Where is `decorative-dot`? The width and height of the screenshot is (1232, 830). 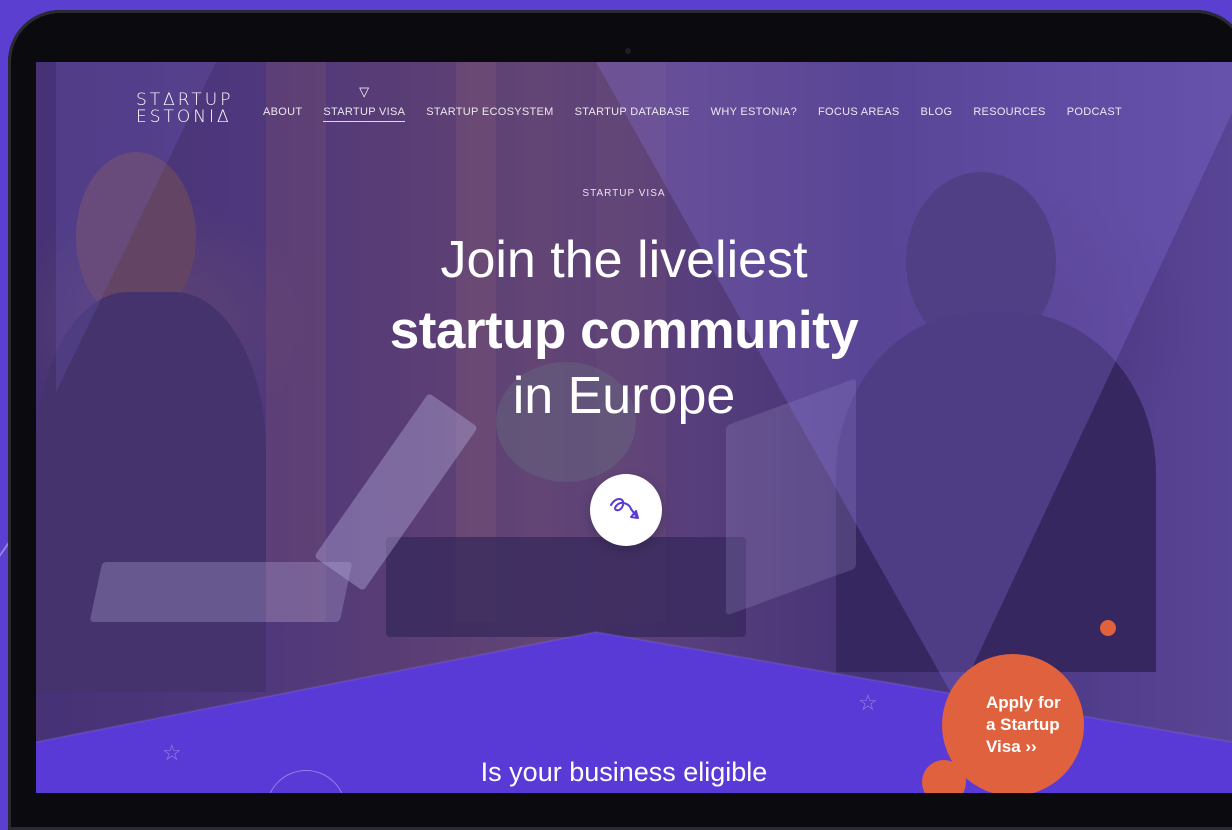
decorative-dot is located at coordinates (1108, 628).